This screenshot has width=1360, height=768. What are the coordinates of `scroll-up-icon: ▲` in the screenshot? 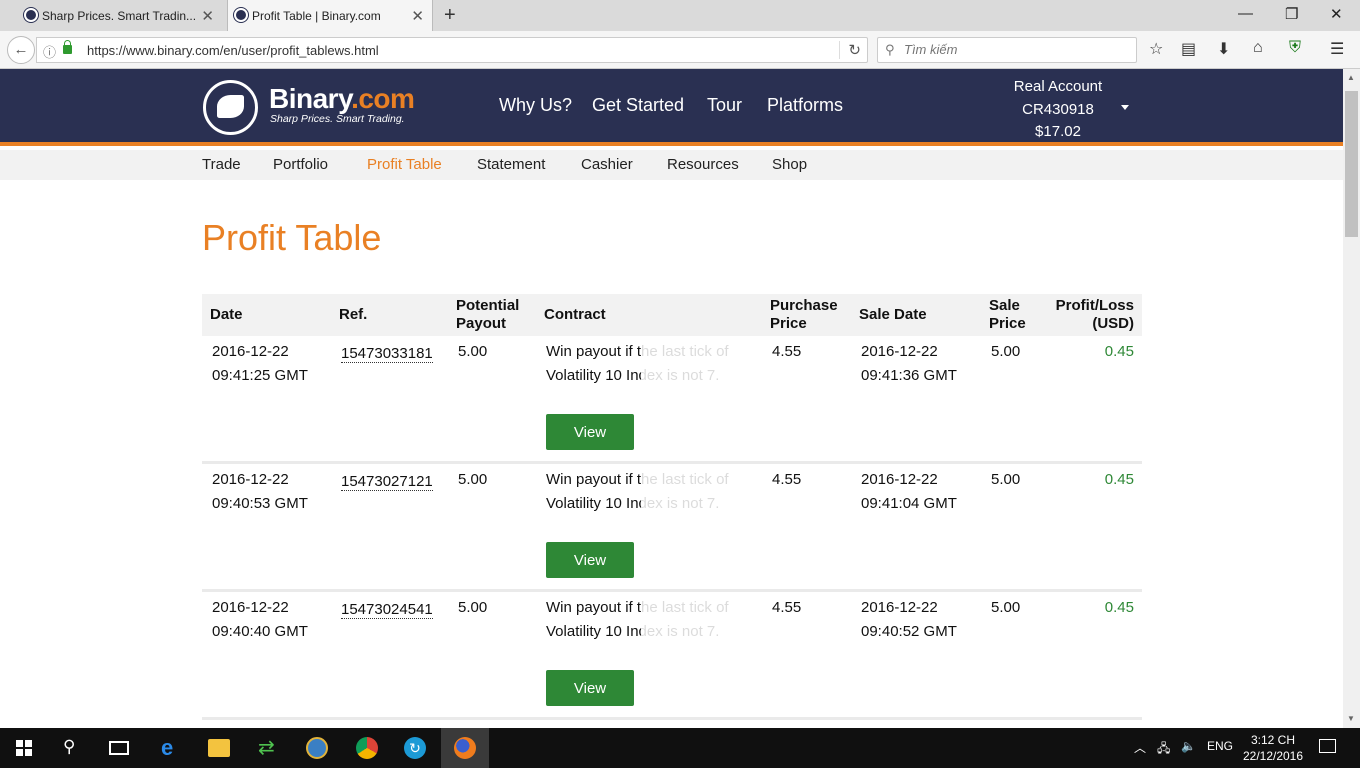 It's located at (1351, 77).